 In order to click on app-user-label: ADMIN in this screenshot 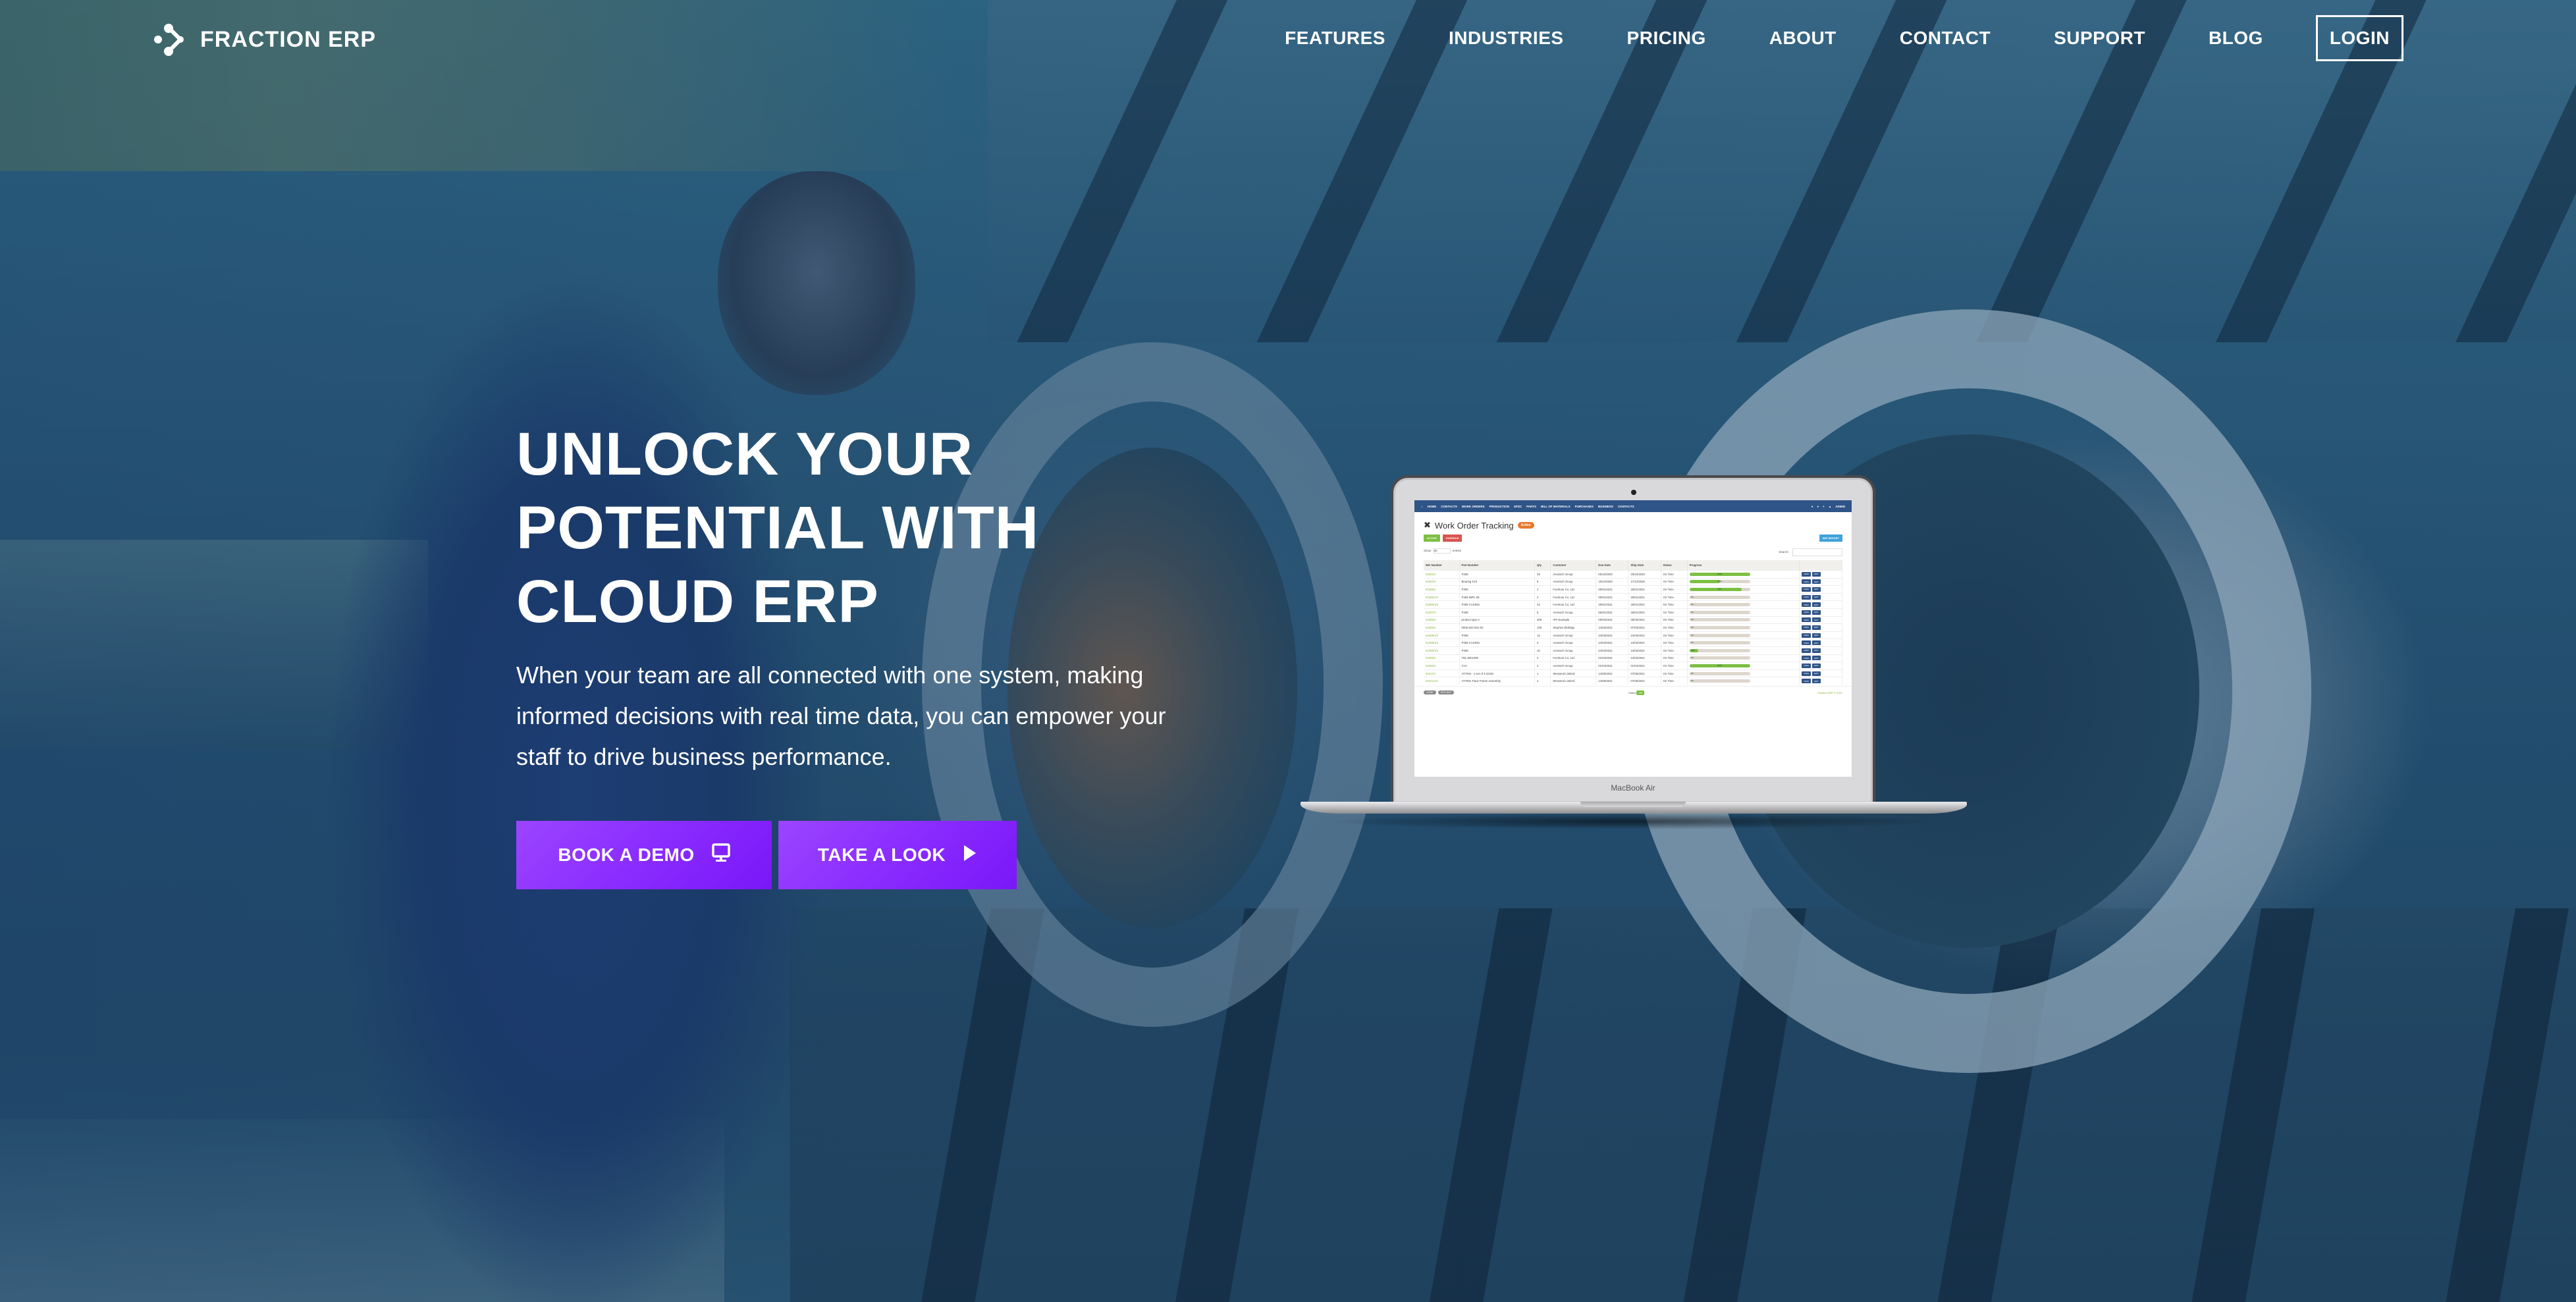, I will do `click(1840, 506)`.